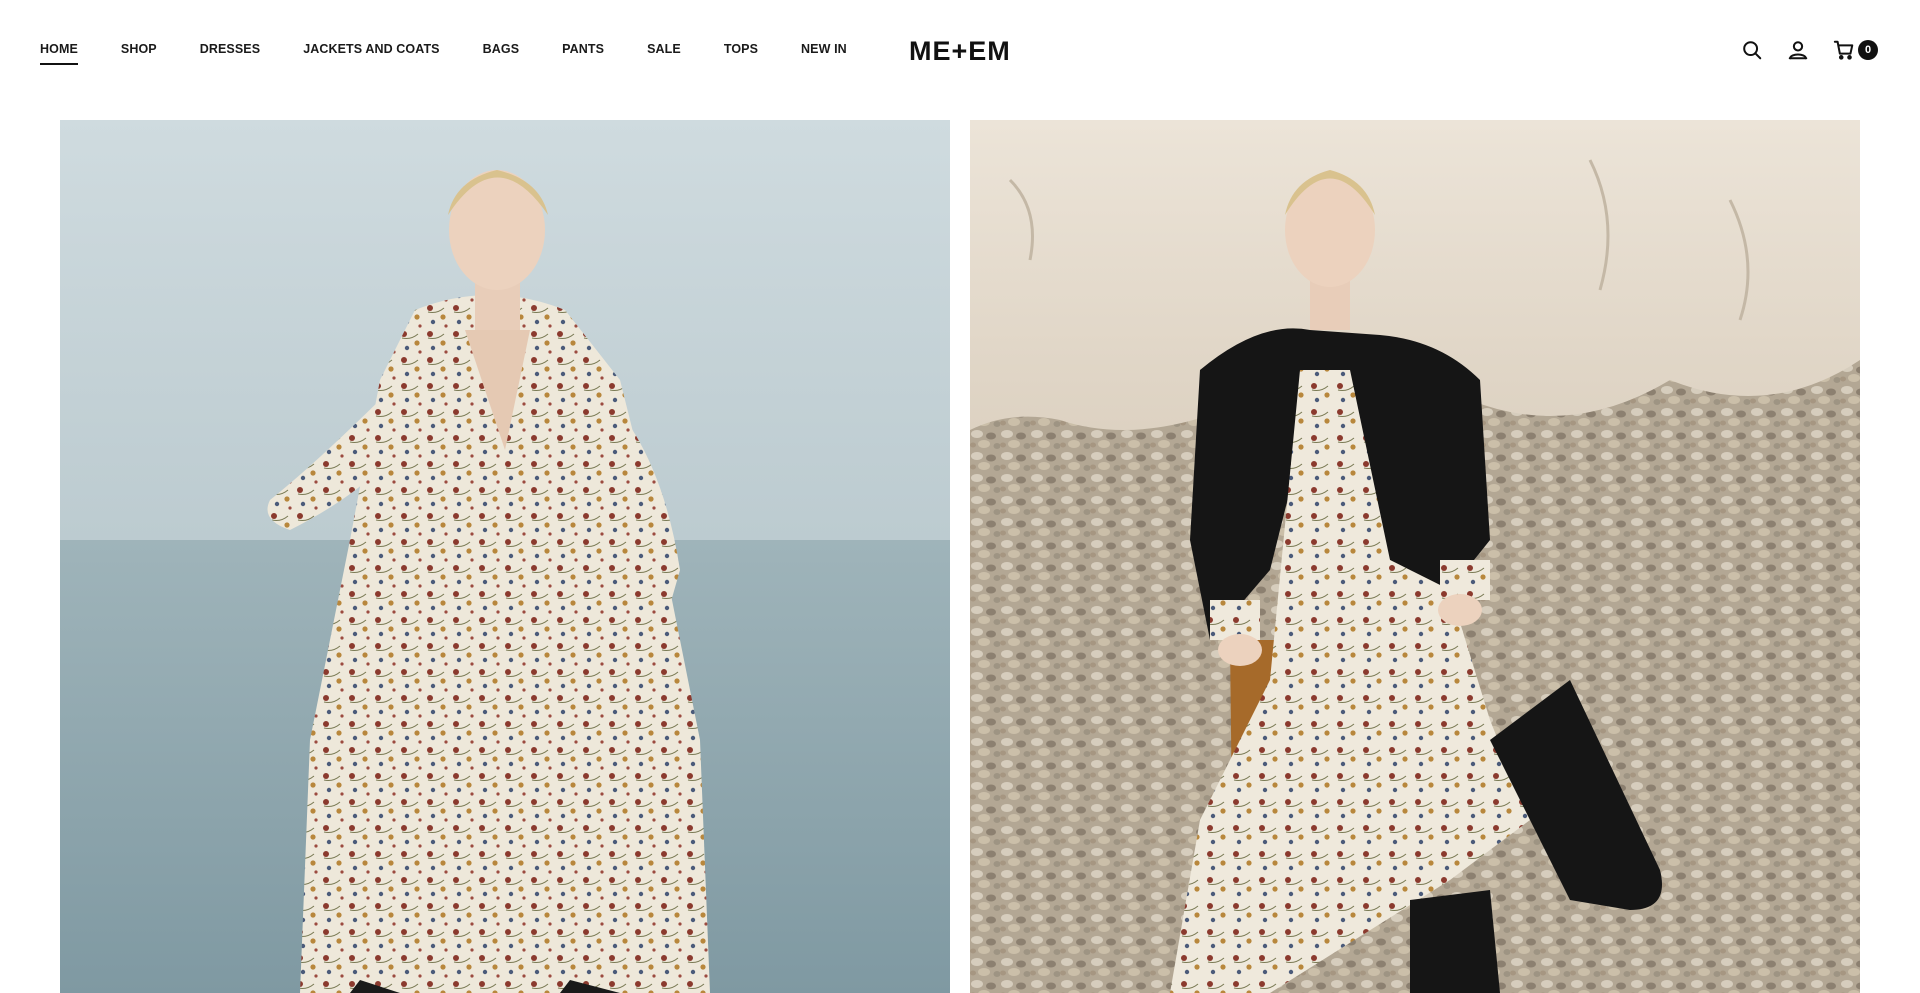 The image size is (1920, 993). What do you see at coordinates (1843, 50) in the screenshot?
I see `cart-icon` at bounding box center [1843, 50].